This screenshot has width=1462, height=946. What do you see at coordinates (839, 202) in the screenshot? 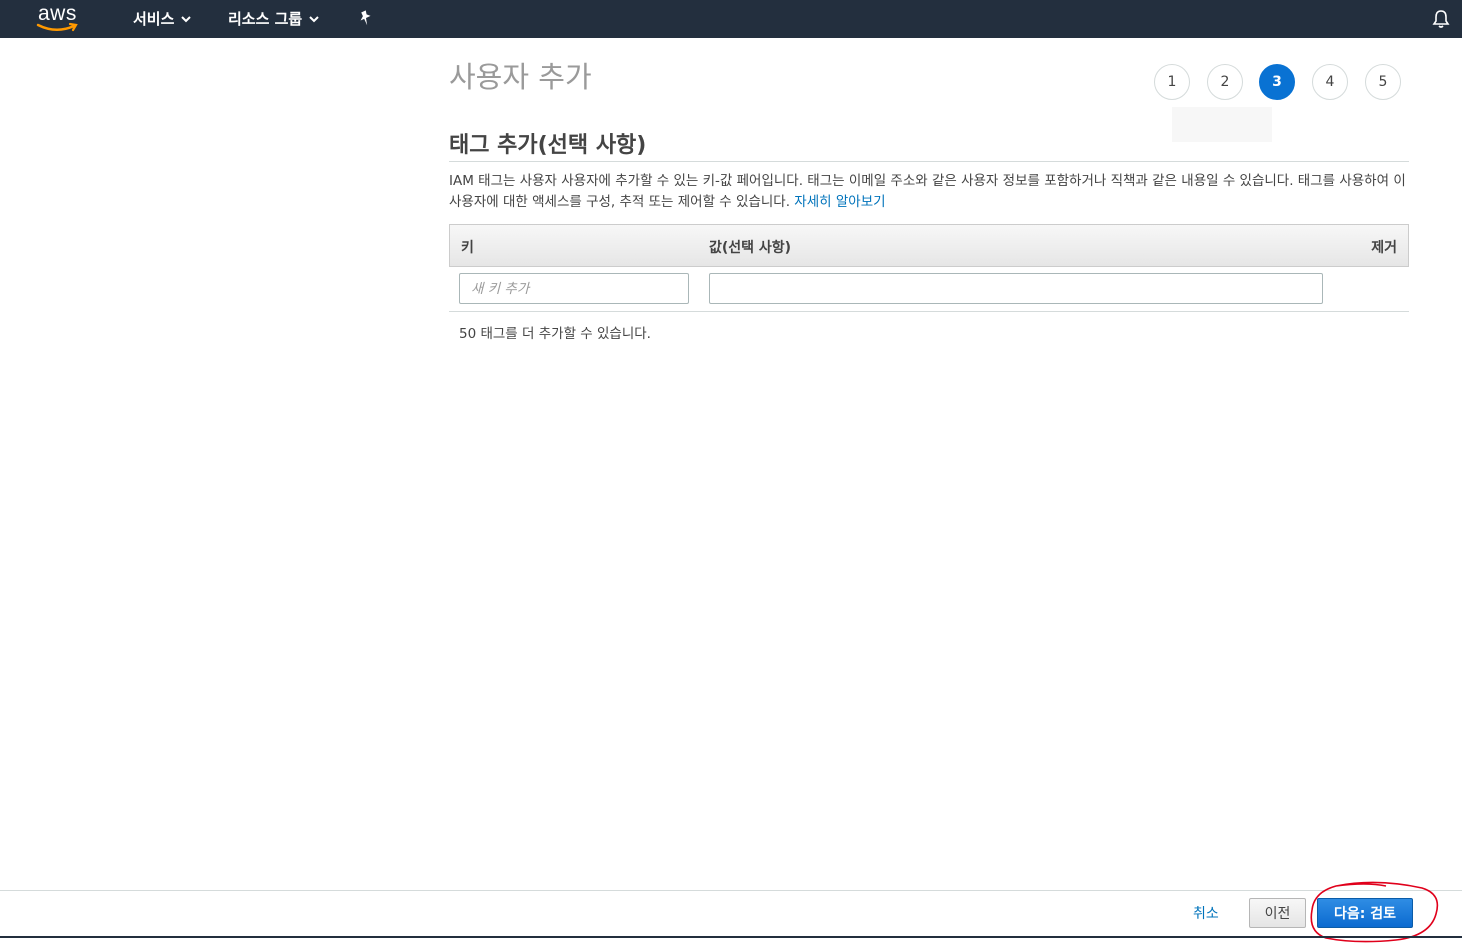
I see `learn-more-link: 자세히 알아보기` at bounding box center [839, 202].